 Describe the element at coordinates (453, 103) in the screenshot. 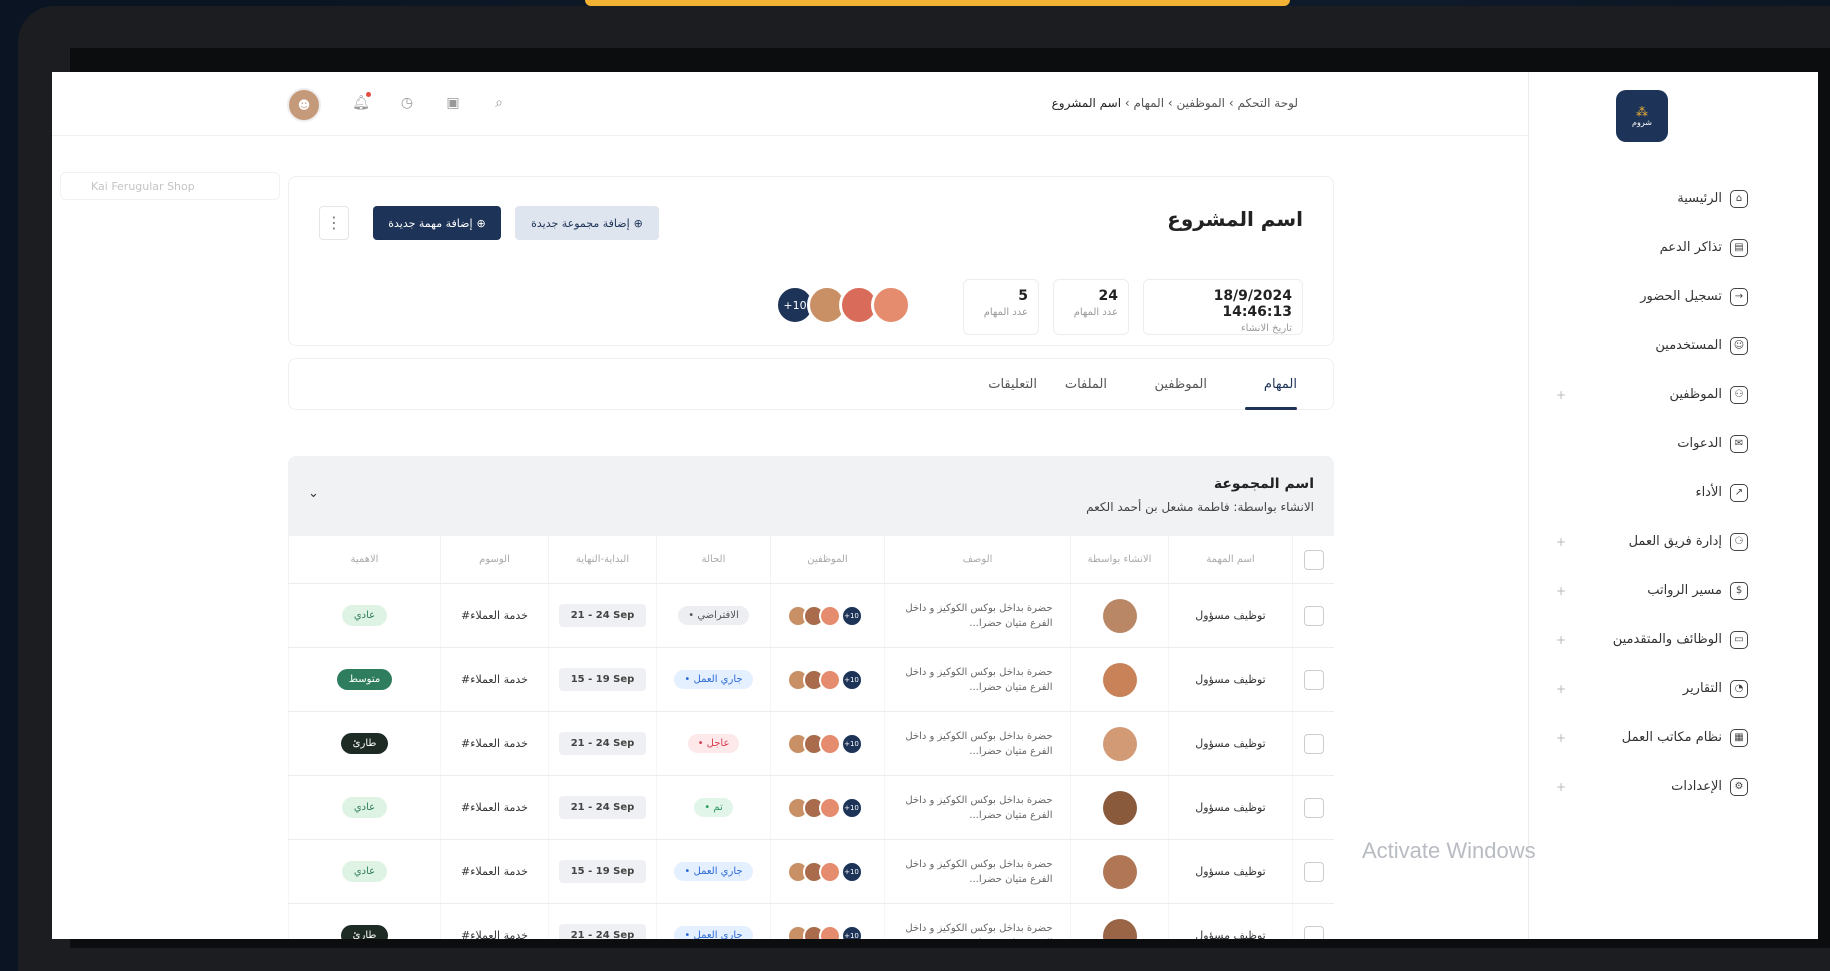

I see `calendar-icon: ▣` at that location.